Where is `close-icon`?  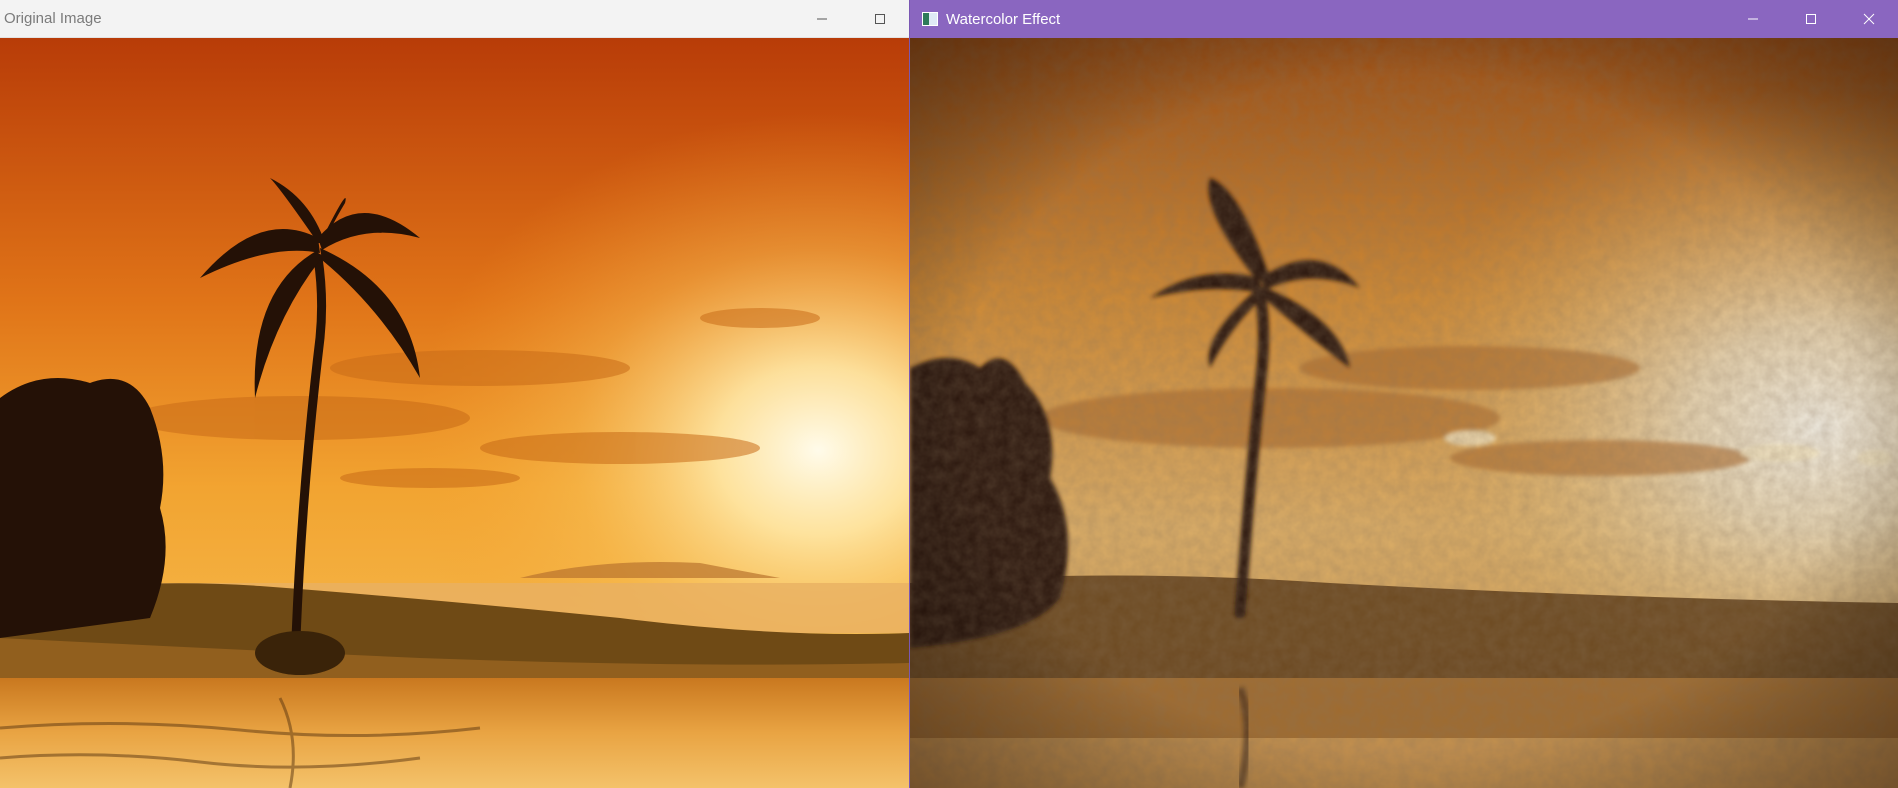 close-icon is located at coordinates (1869, 19).